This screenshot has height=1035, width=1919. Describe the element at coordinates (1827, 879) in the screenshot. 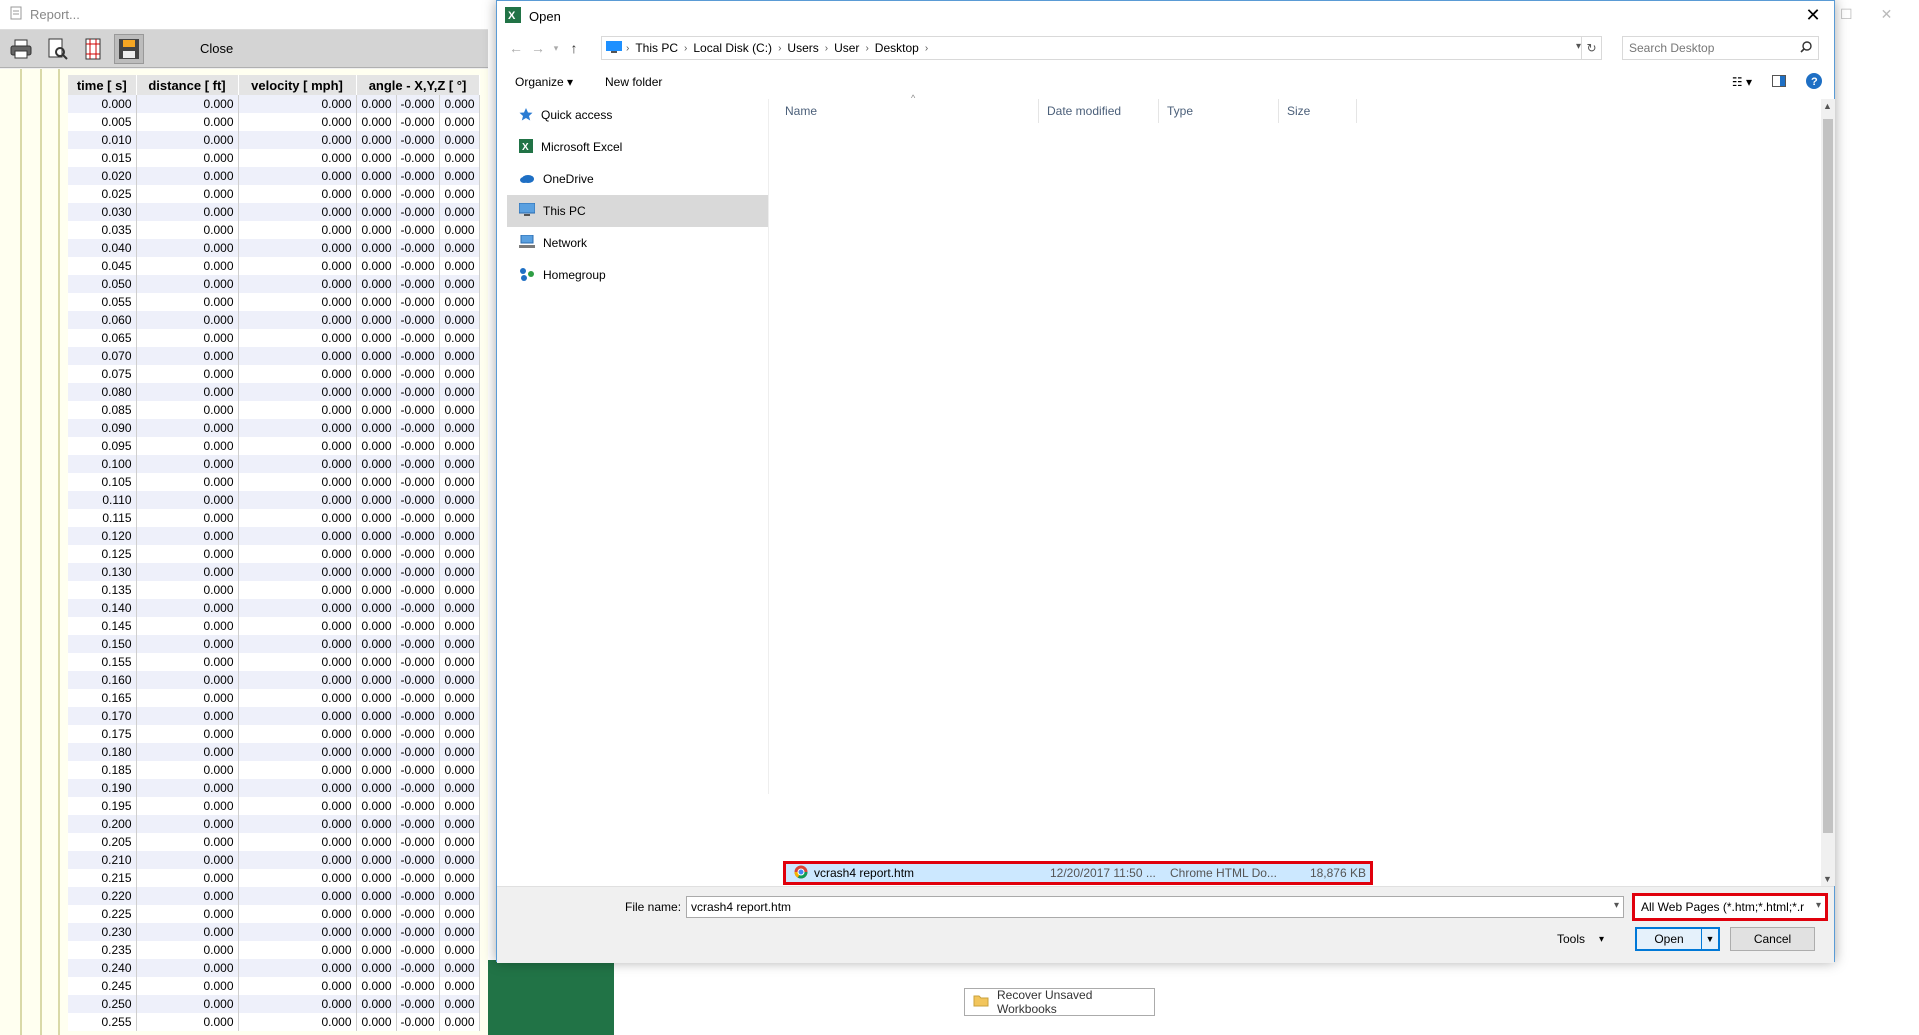

I see `scroll-down-icon: ▼` at that location.